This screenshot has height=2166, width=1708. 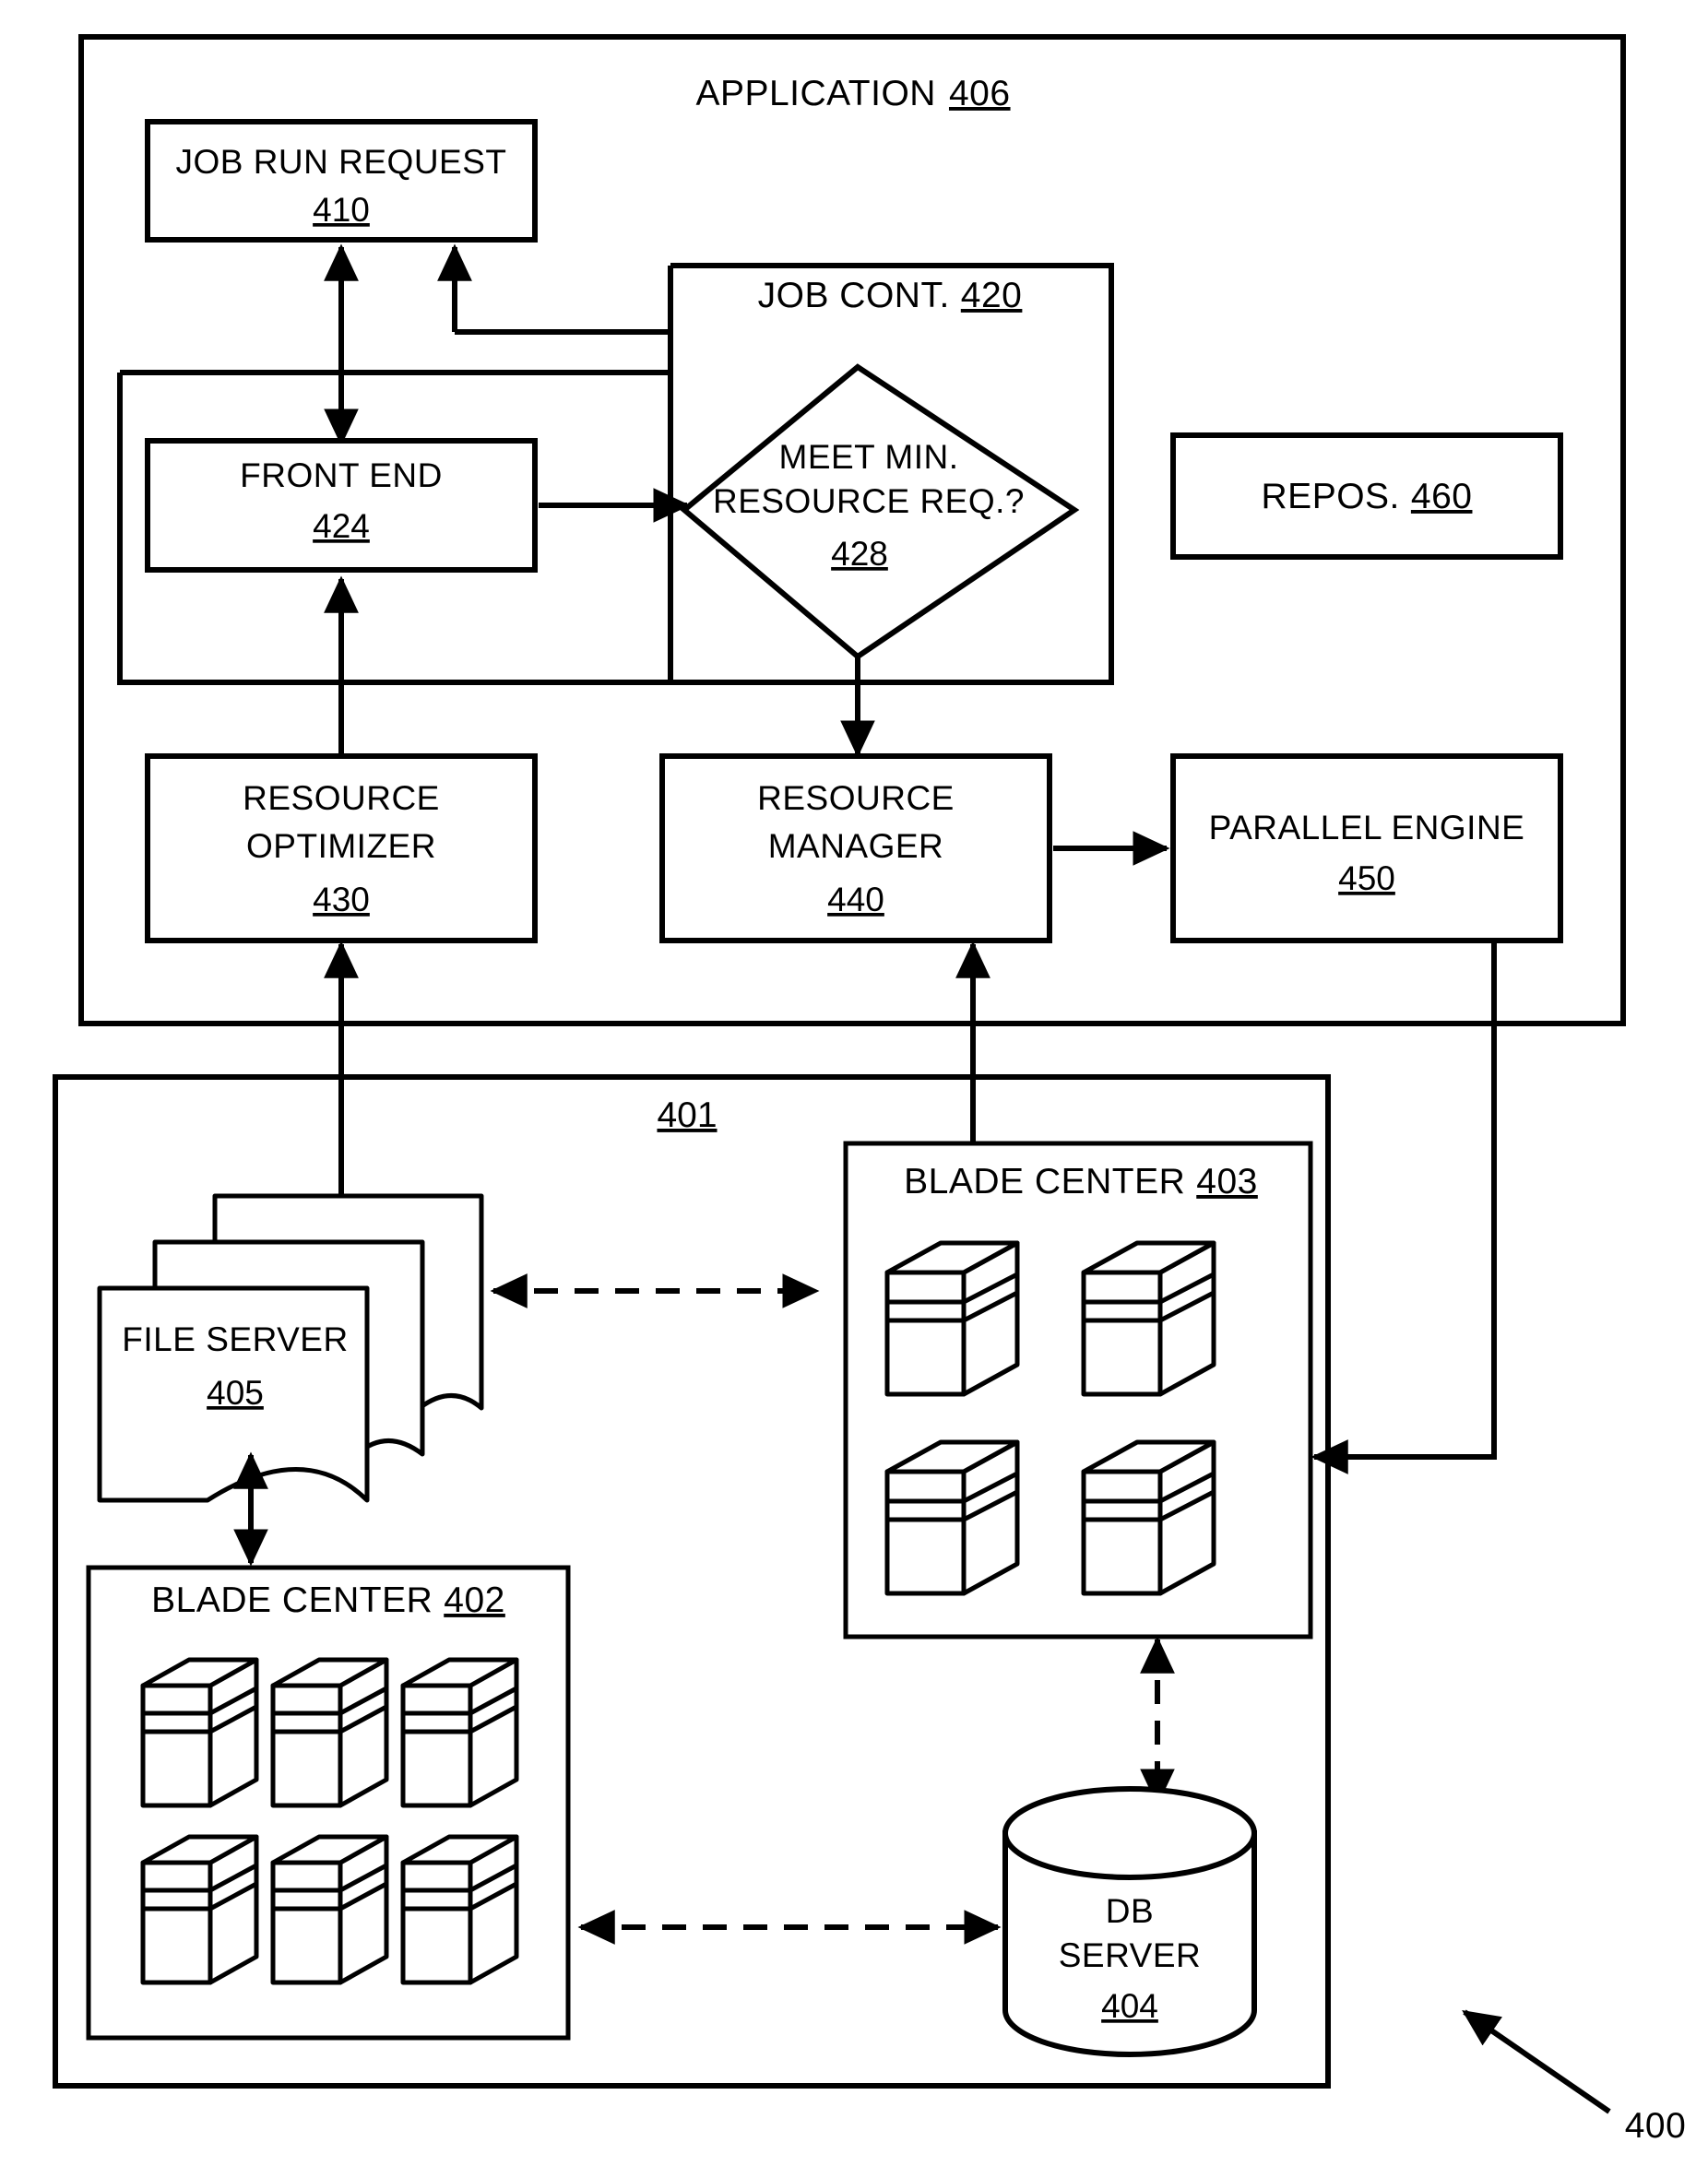 What do you see at coordinates (890, 295) in the screenshot?
I see `job-cont-label: JOB CONT. 420` at bounding box center [890, 295].